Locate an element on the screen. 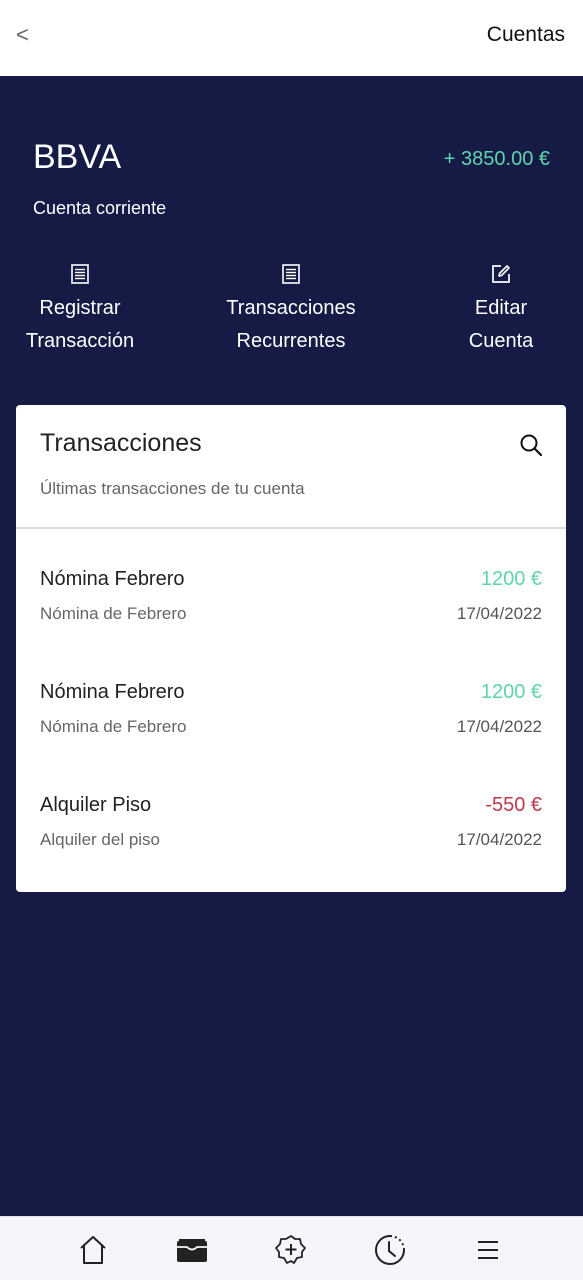 The width and height of the screenshot is (583, 1280). edit-account-button: Editar Cuenta is located at coordinates (499, 310).